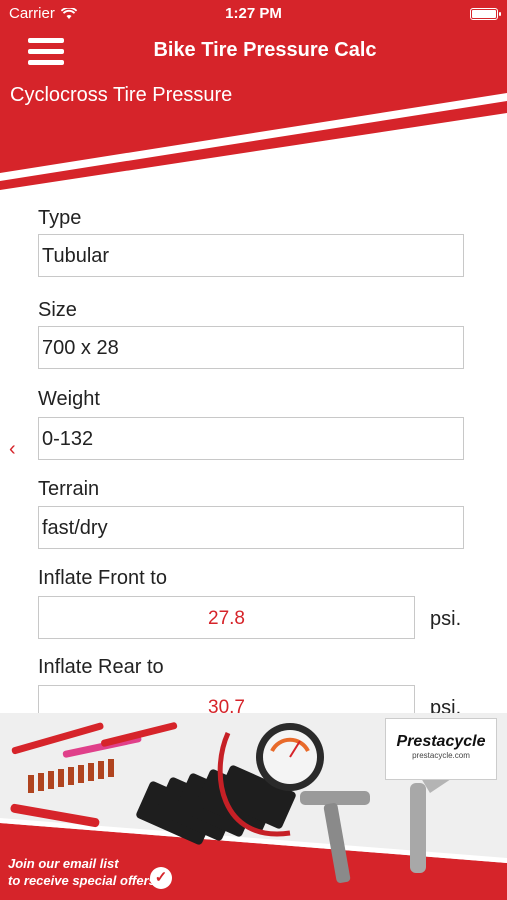  Describe the element at coordinates (441, 741) in the screenshot. I see `brand-name: Prestacycle` at that location.